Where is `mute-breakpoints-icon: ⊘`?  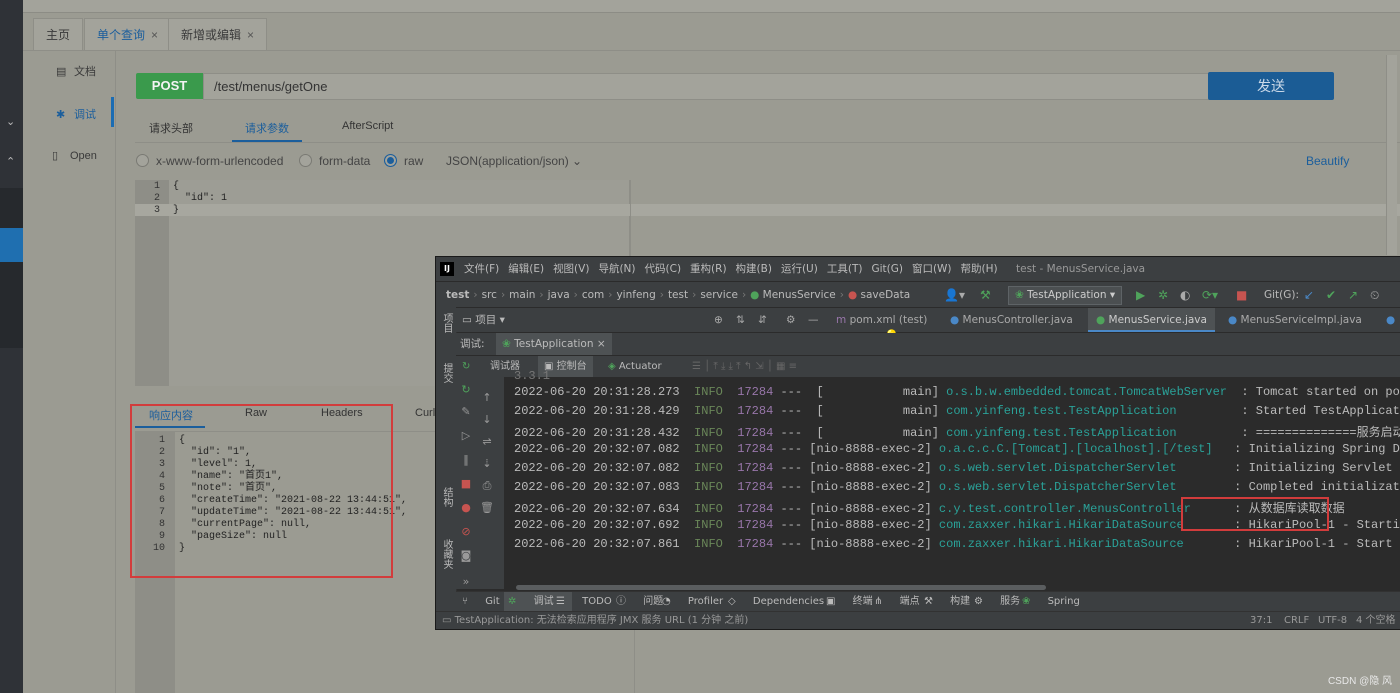
mute-breakpoints-icon: ⊘ is located at coordinates (466, 531).